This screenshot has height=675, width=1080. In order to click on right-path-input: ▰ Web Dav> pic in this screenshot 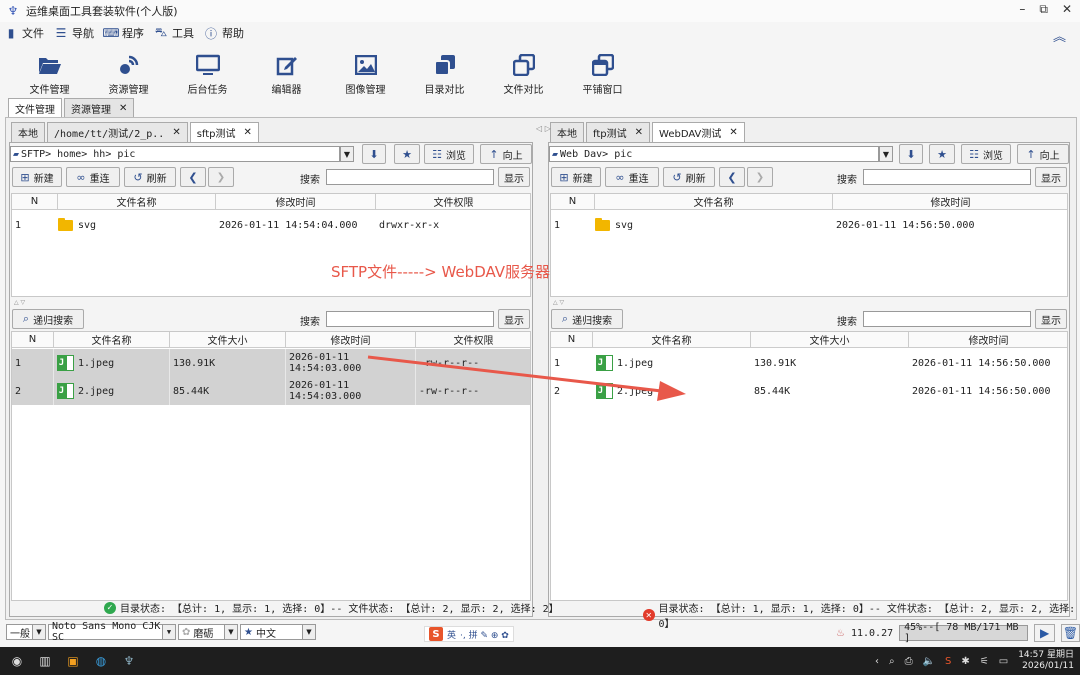, I will do `click(714, 154)`.